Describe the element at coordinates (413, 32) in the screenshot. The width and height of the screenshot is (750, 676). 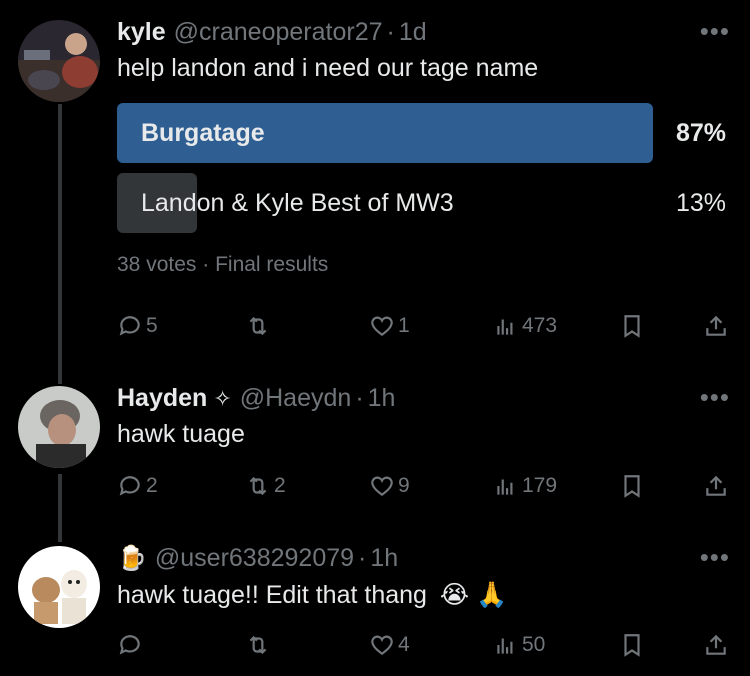
I see `timestamp: 1d` at that location.